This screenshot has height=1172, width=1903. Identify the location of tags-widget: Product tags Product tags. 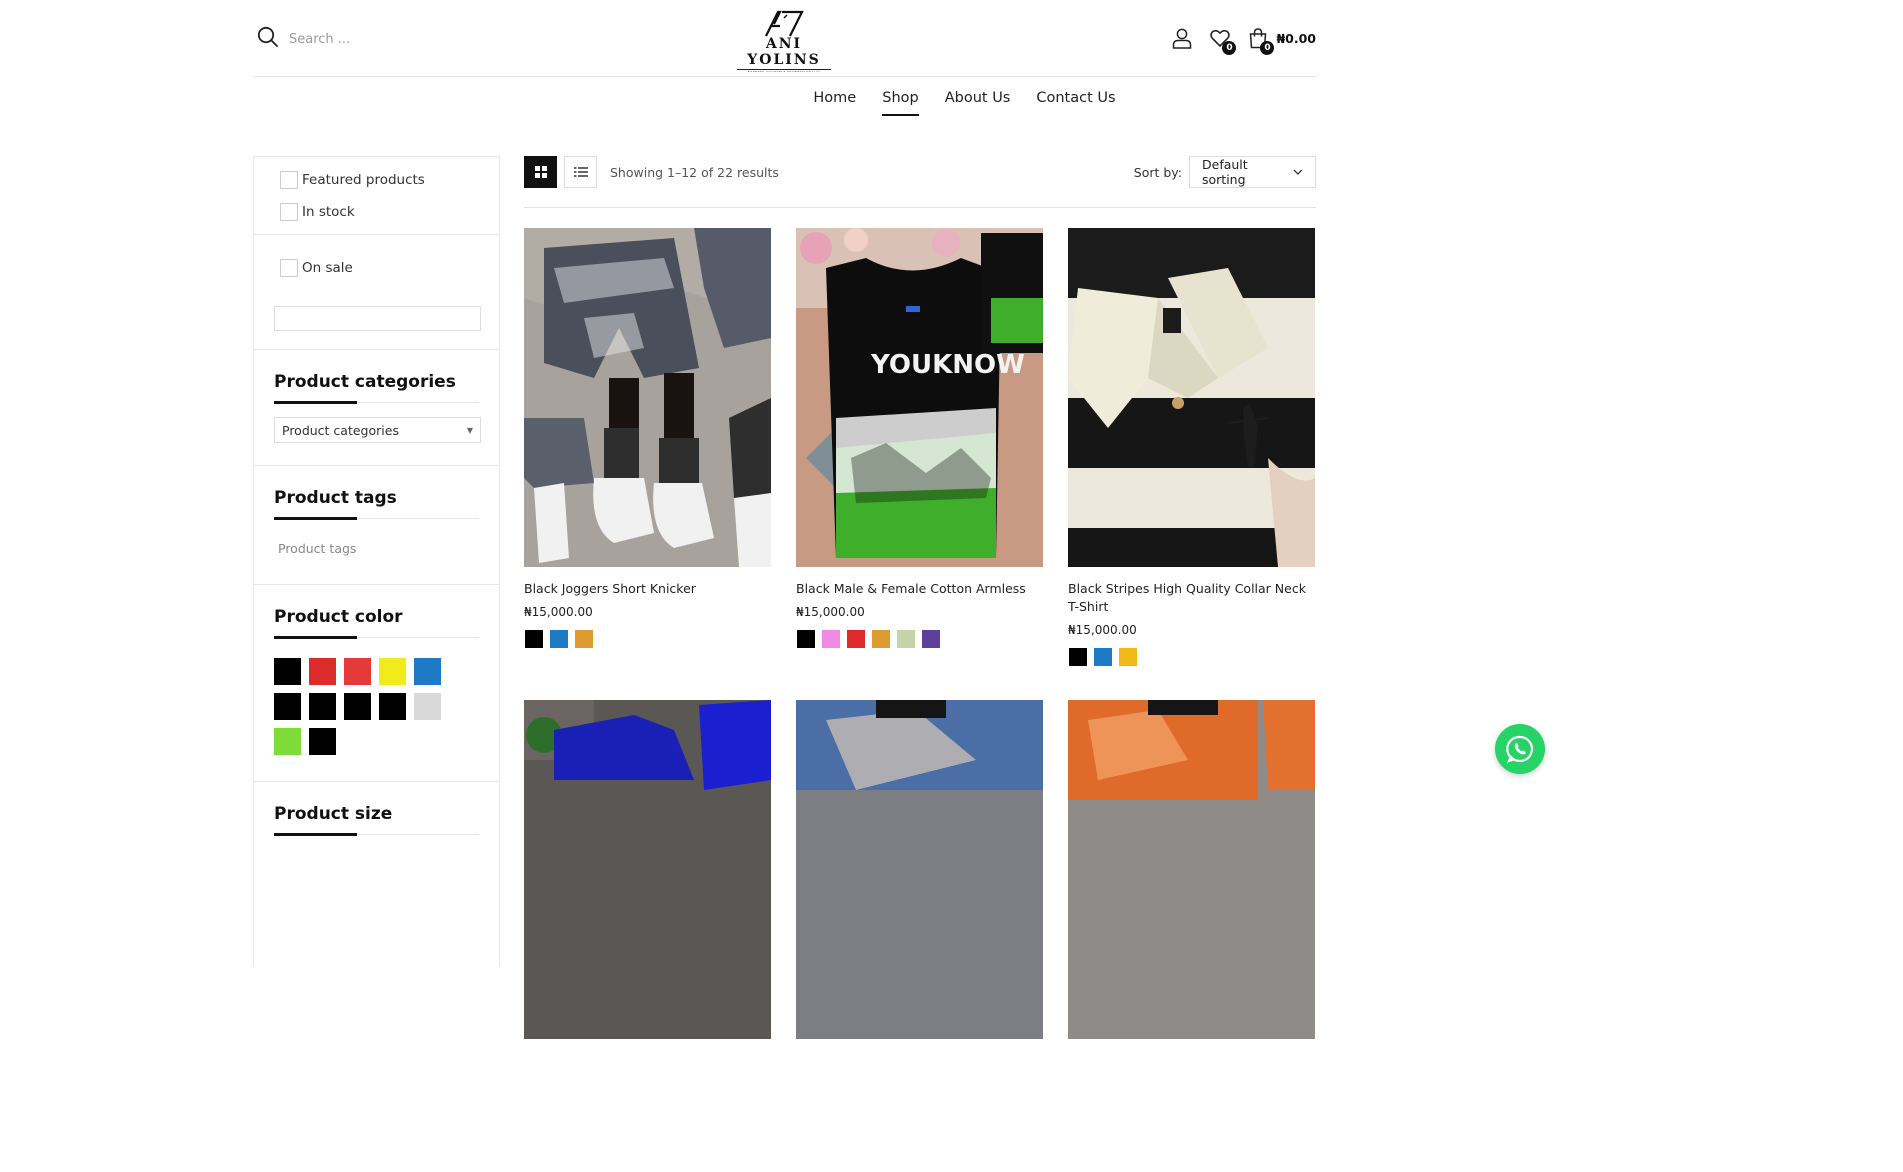
(376, 525).